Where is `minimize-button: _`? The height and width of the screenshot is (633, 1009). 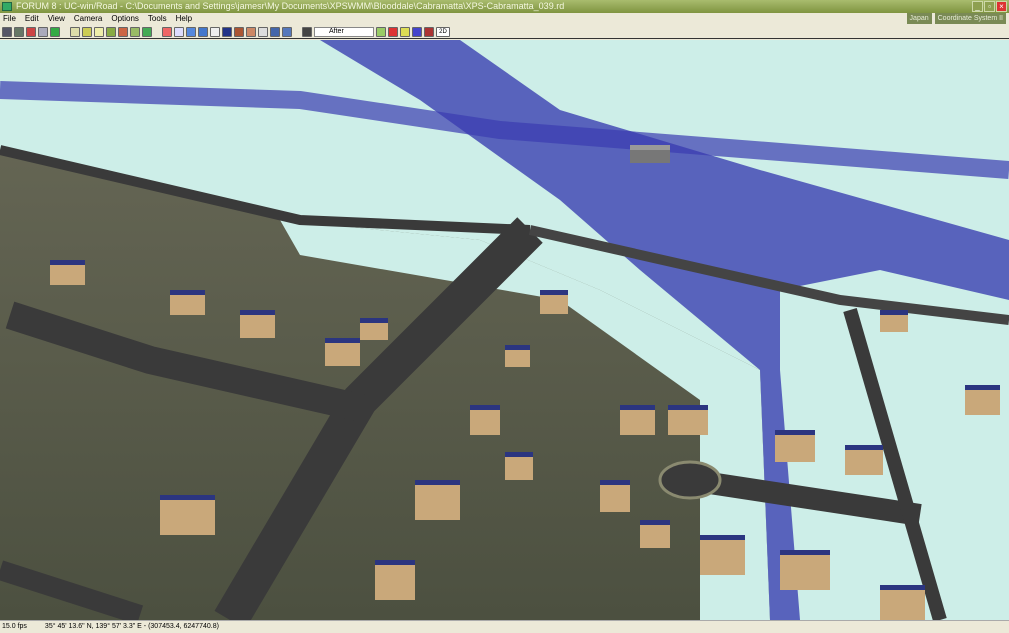 minimize-button: _ is located at coordinates (977, 6).